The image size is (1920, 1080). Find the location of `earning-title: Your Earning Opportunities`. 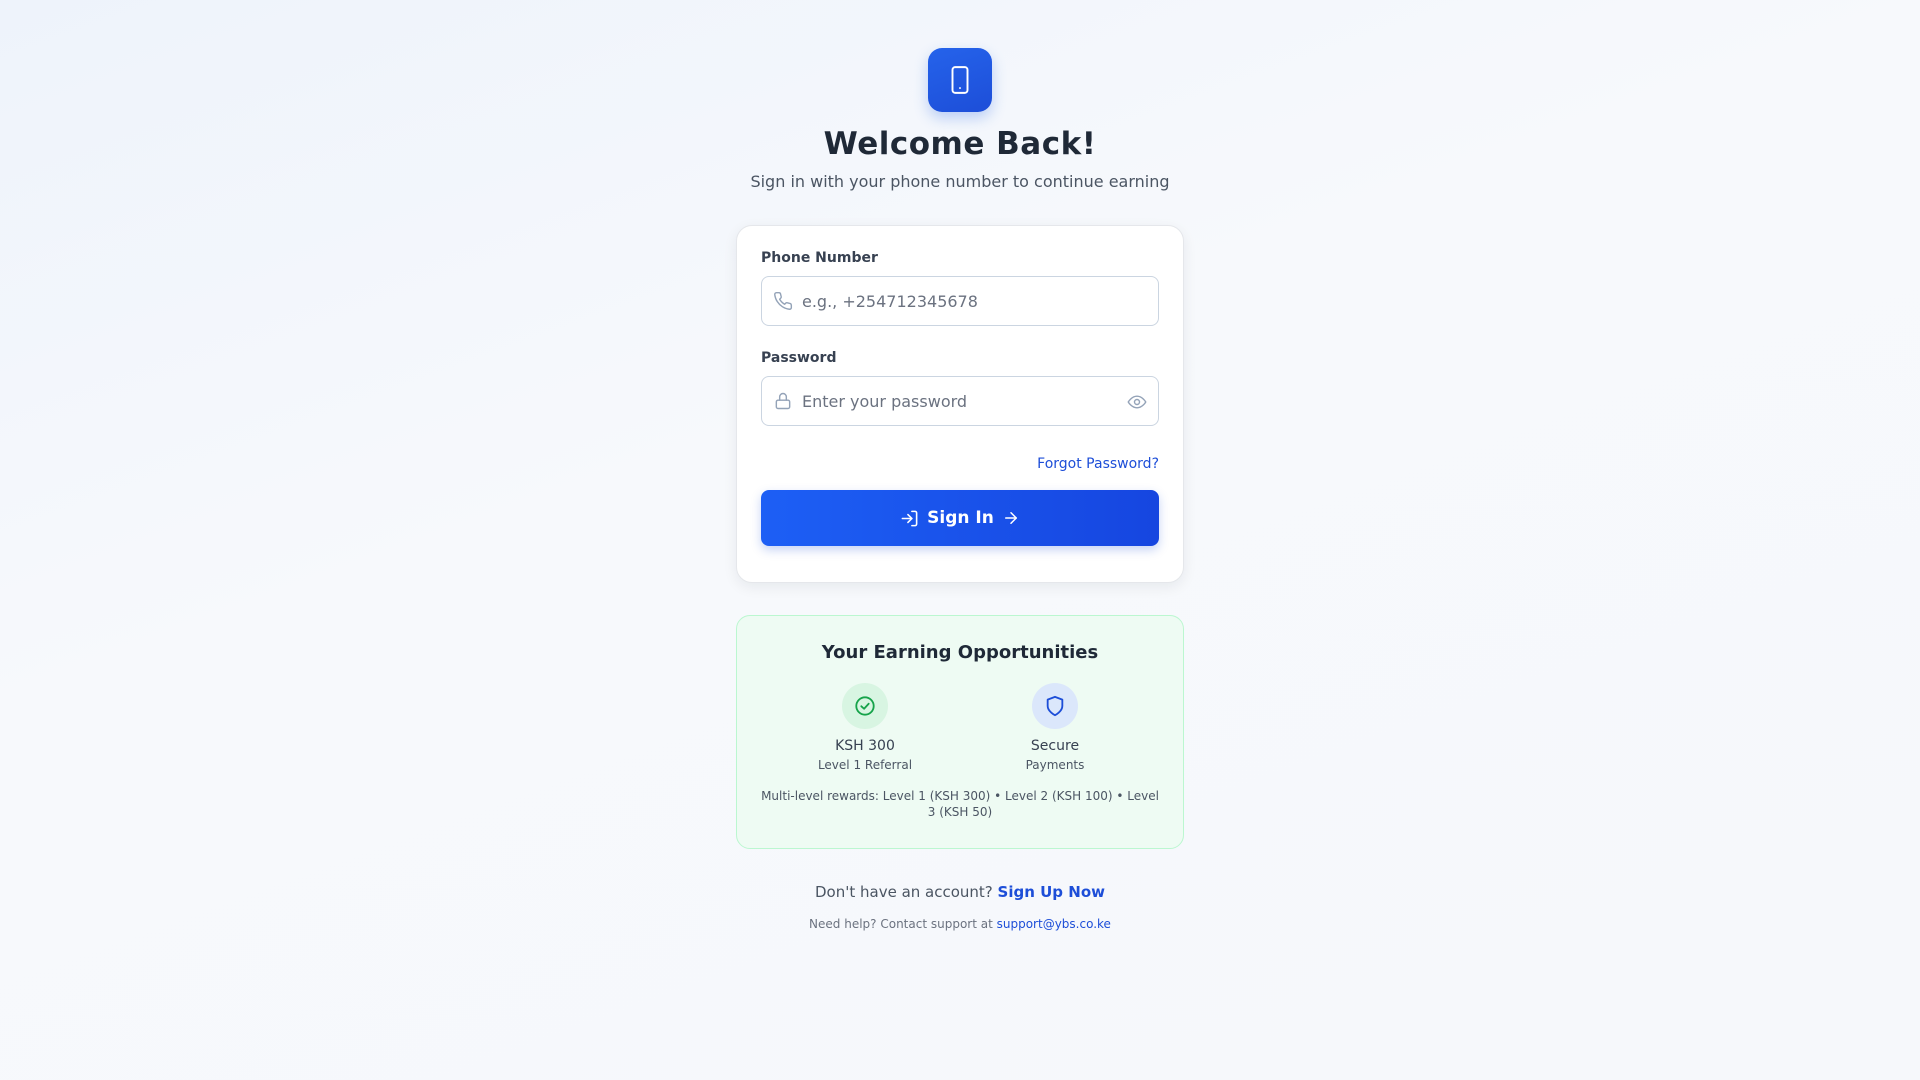

earning-title: Your Earning Opportunities is located at coordinates (960, 652).